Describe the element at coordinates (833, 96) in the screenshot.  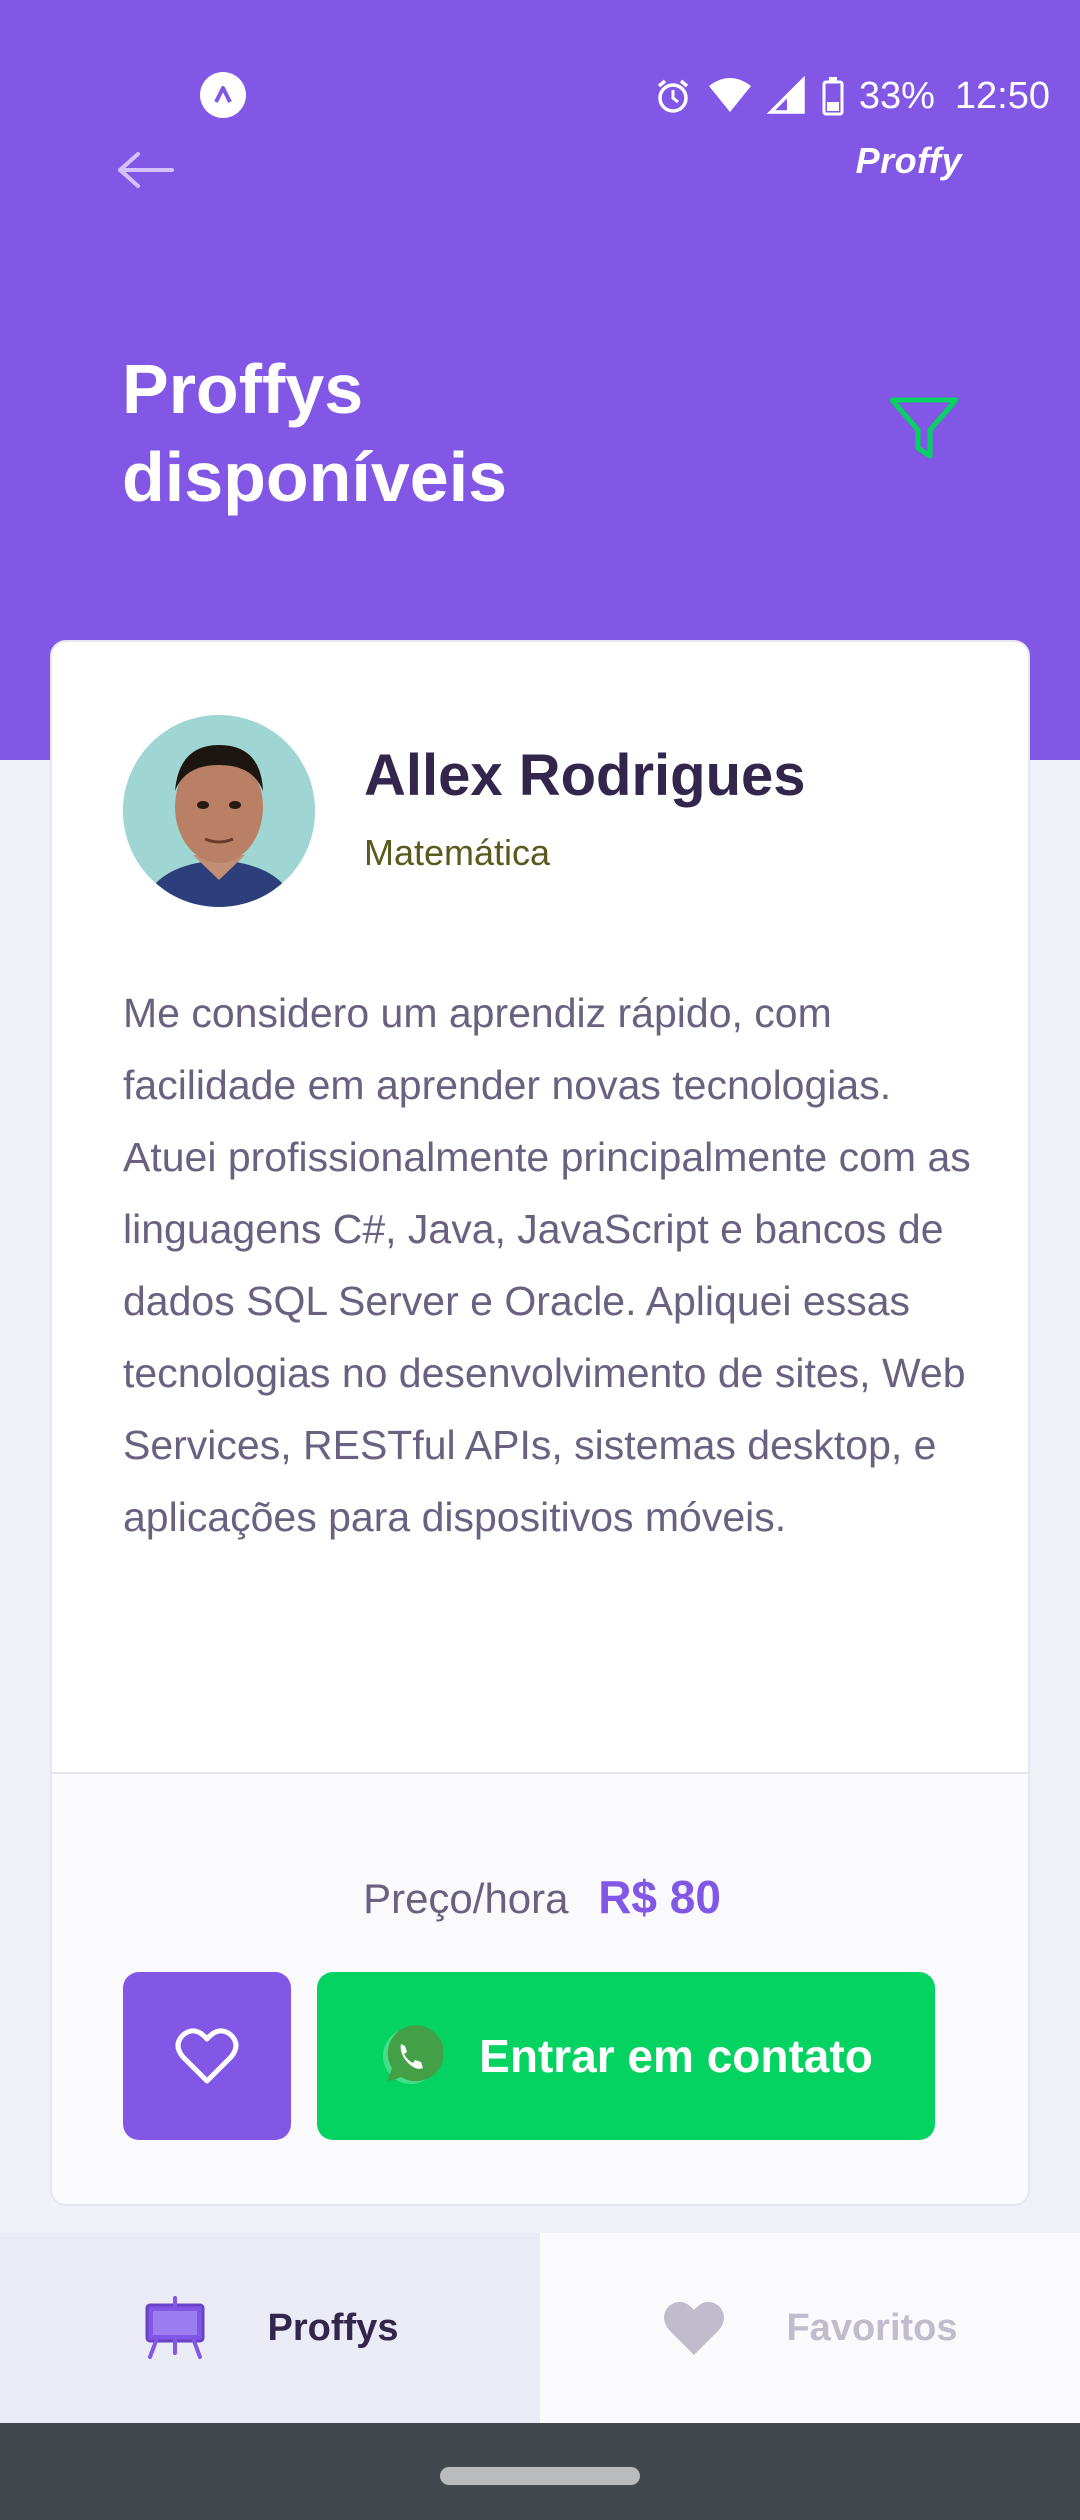
I see `battery-icon` at that location.